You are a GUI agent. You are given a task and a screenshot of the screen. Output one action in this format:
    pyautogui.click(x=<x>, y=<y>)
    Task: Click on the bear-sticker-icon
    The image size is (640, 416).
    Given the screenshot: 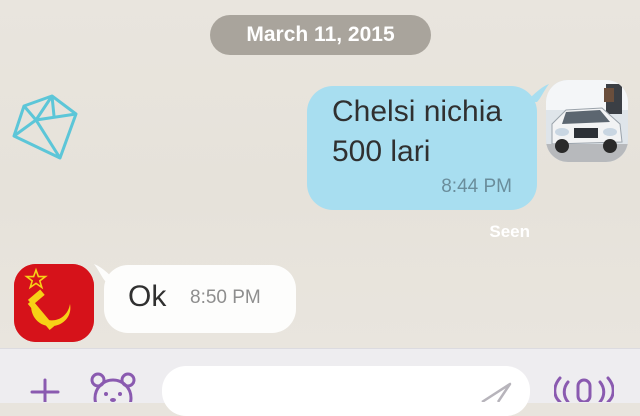 What is the action you would take?
    pyautogui.click(x=113, y=387)
    